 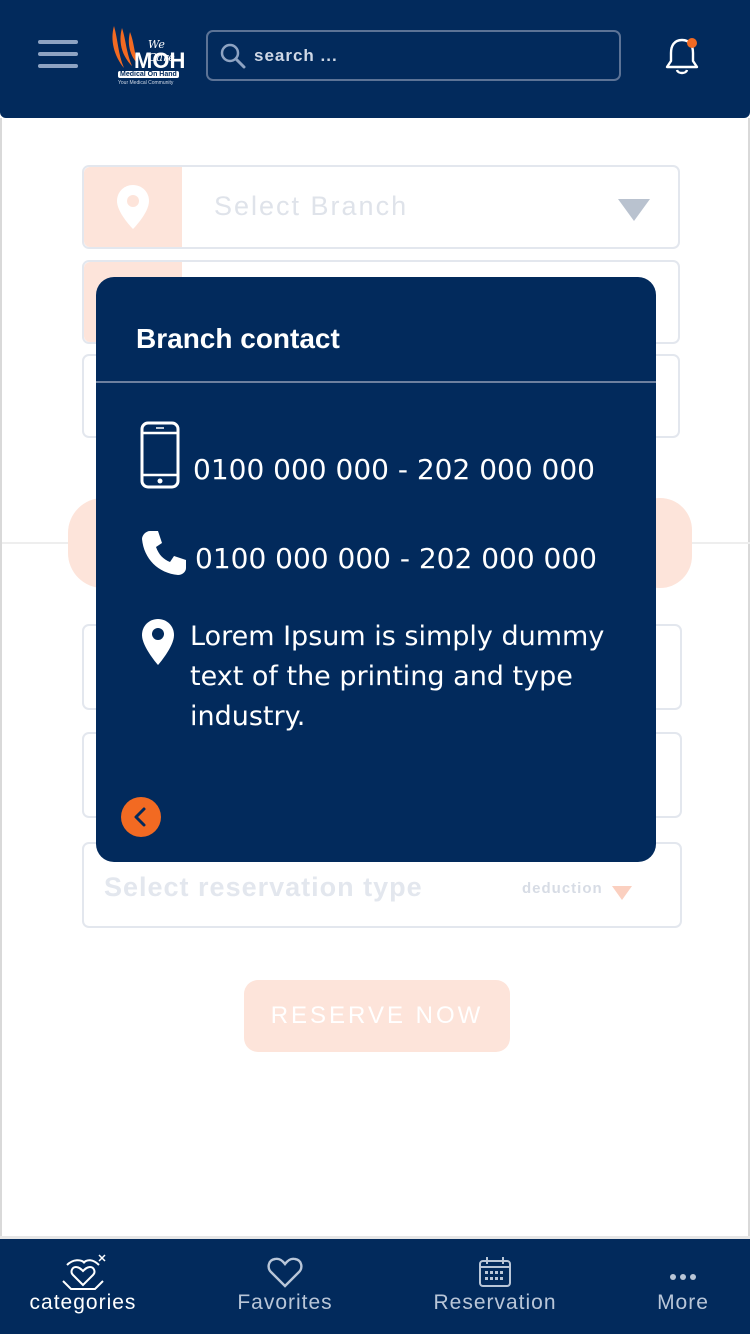 What do you see at coordinates (160, 455) in the screenshot?
I see `mobile-phone-icon` at bounding box center [160, 455].